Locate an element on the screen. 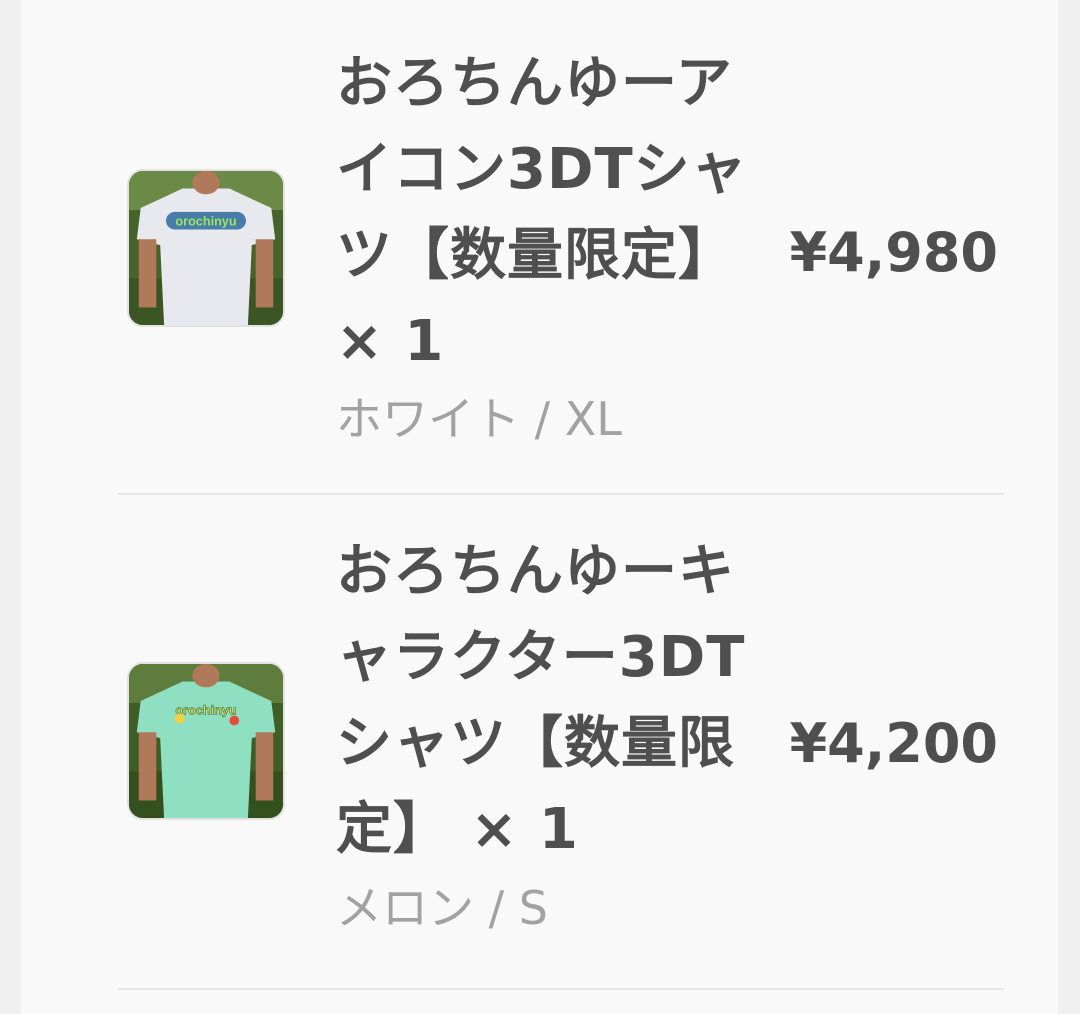  product-title: おろちんゆーキャラクター3DTシャツ【数量限定】 × 1 is located at coordinates (546, 701).